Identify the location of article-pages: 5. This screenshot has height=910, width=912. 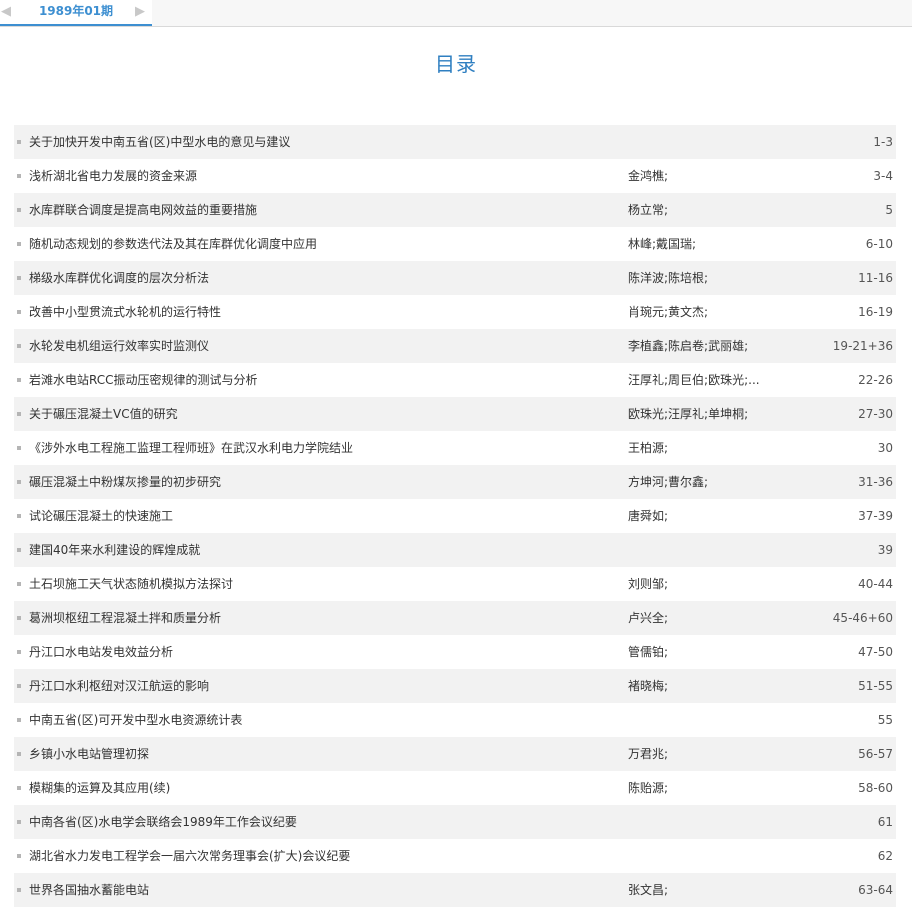
(889, 210).